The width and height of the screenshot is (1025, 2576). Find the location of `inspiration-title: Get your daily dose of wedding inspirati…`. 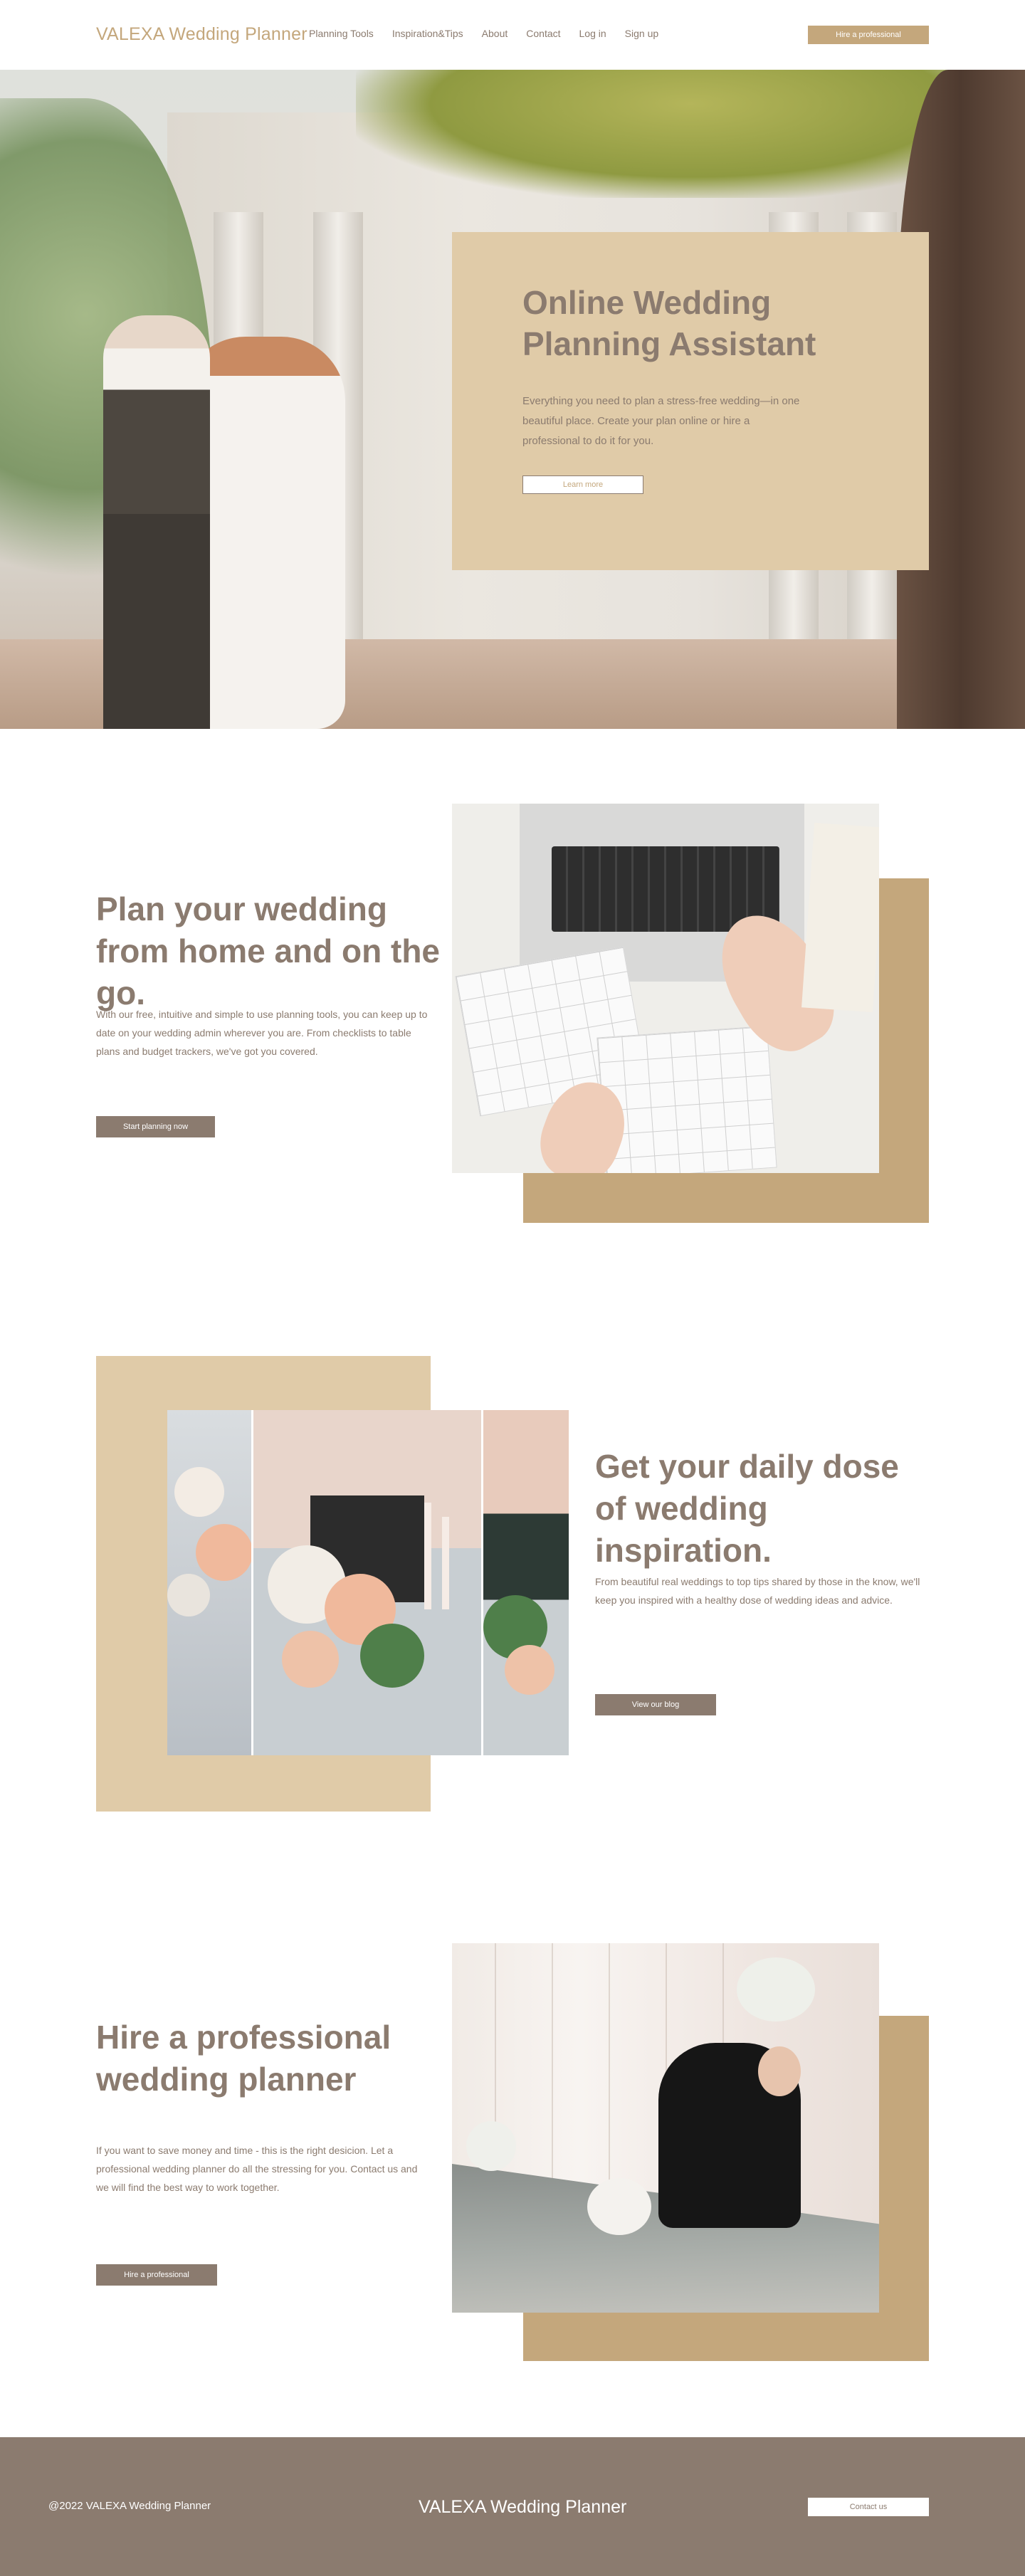

inspiration-title: Get your daily dose of wedding inspirati… is located at coordinates (747, 1509).